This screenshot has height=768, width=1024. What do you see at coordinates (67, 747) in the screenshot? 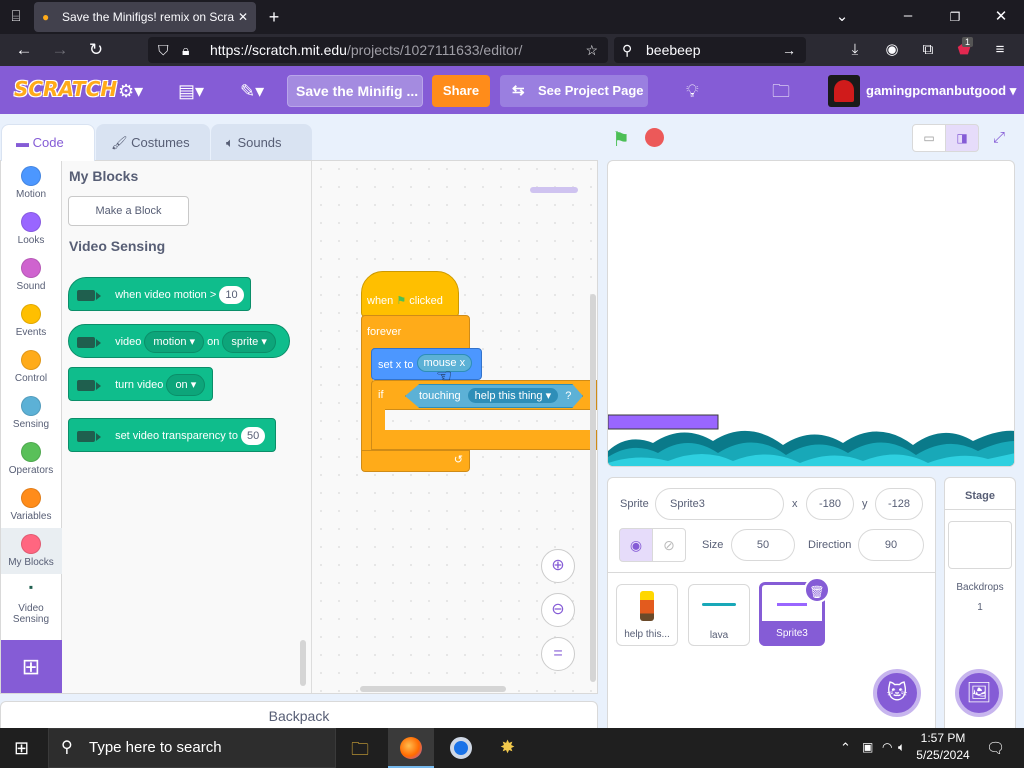
I see `taskbar-search-icon: ⚲` at bounding box center [67, 747].